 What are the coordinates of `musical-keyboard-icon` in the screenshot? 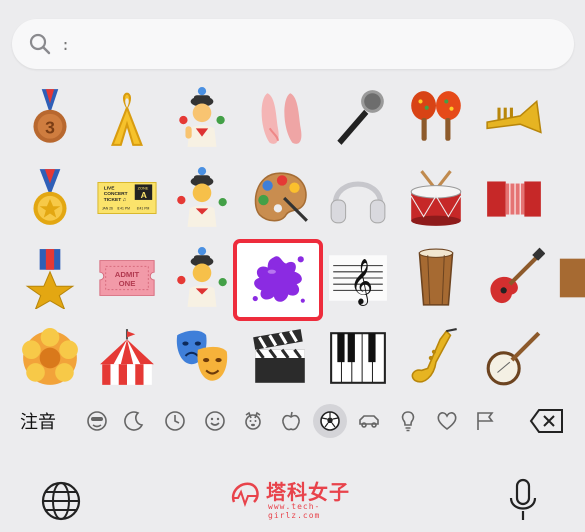 It's located at (358, 358).